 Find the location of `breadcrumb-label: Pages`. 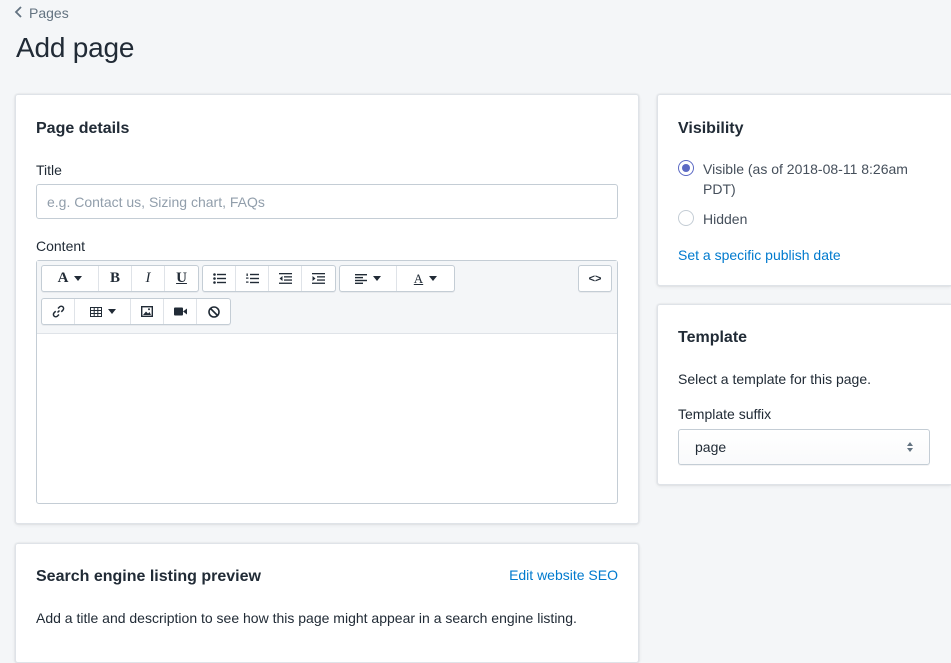

breadcrumb-label: Pages is located at coordinates (49, 13).